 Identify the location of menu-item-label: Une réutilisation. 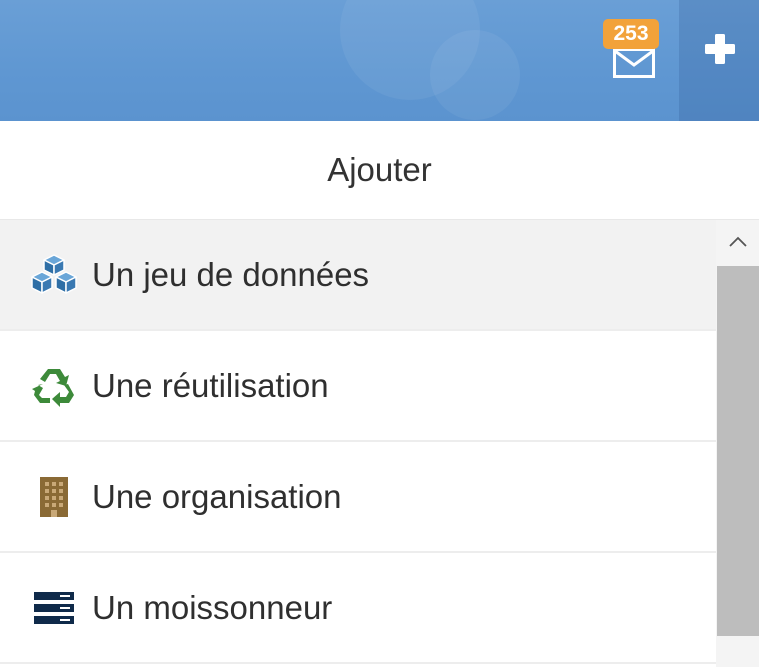
(210, 385).